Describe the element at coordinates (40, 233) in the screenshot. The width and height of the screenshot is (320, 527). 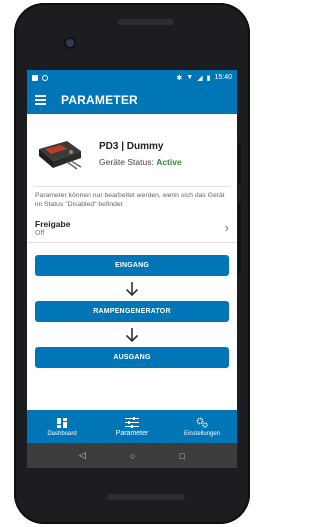
I see `setting-value: Off` at that location.